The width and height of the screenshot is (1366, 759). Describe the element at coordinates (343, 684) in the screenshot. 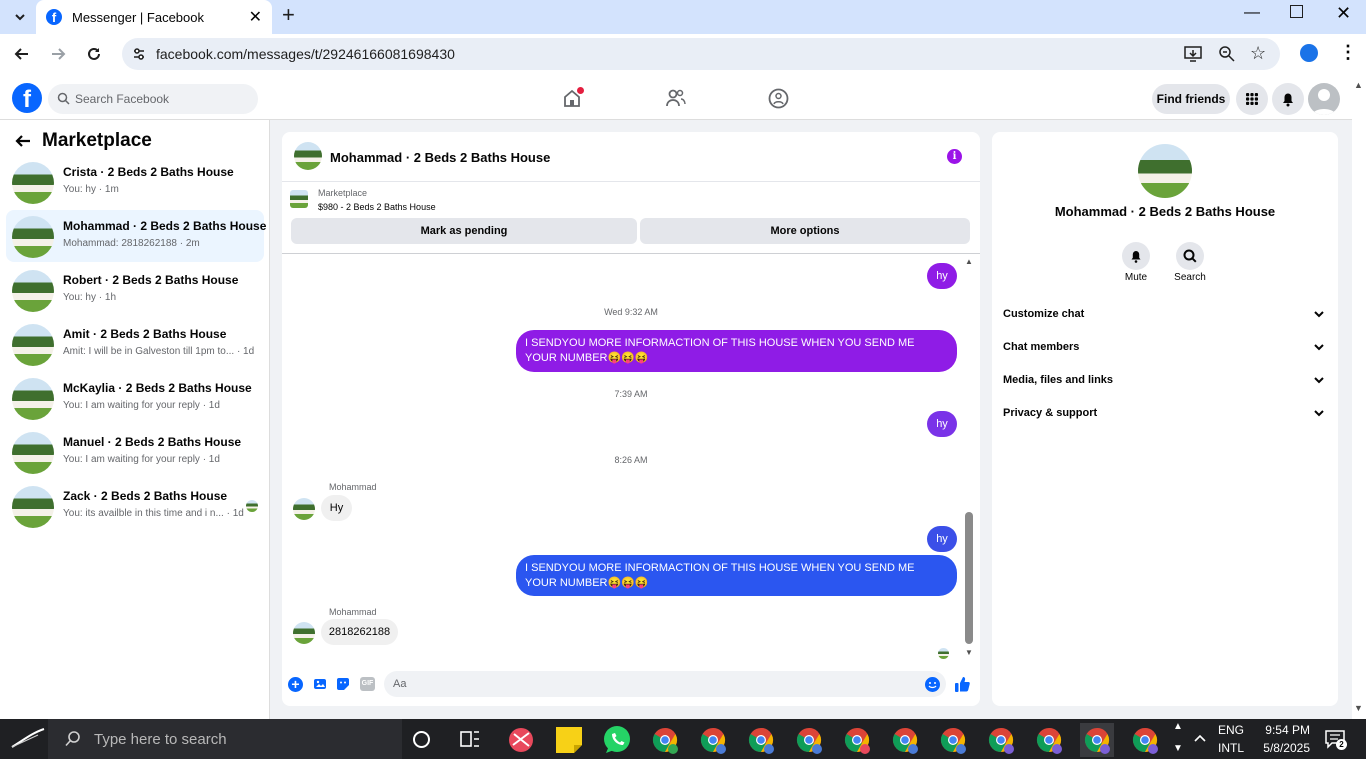

I see `sticker-icon` at that location.